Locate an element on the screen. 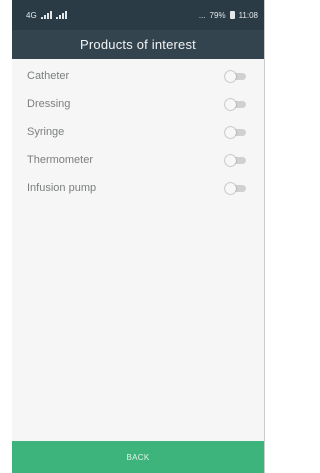  dressing-toggle is located at coordinates (235, 104).